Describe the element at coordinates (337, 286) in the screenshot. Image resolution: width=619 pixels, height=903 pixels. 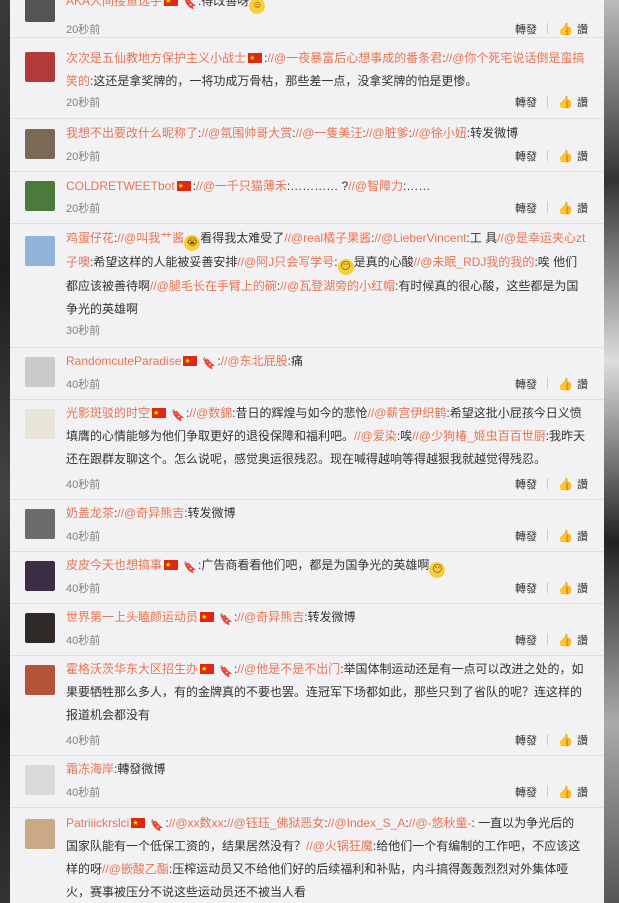
I see `mention-link: //@瓦登湖旁的小红帽` at that location.